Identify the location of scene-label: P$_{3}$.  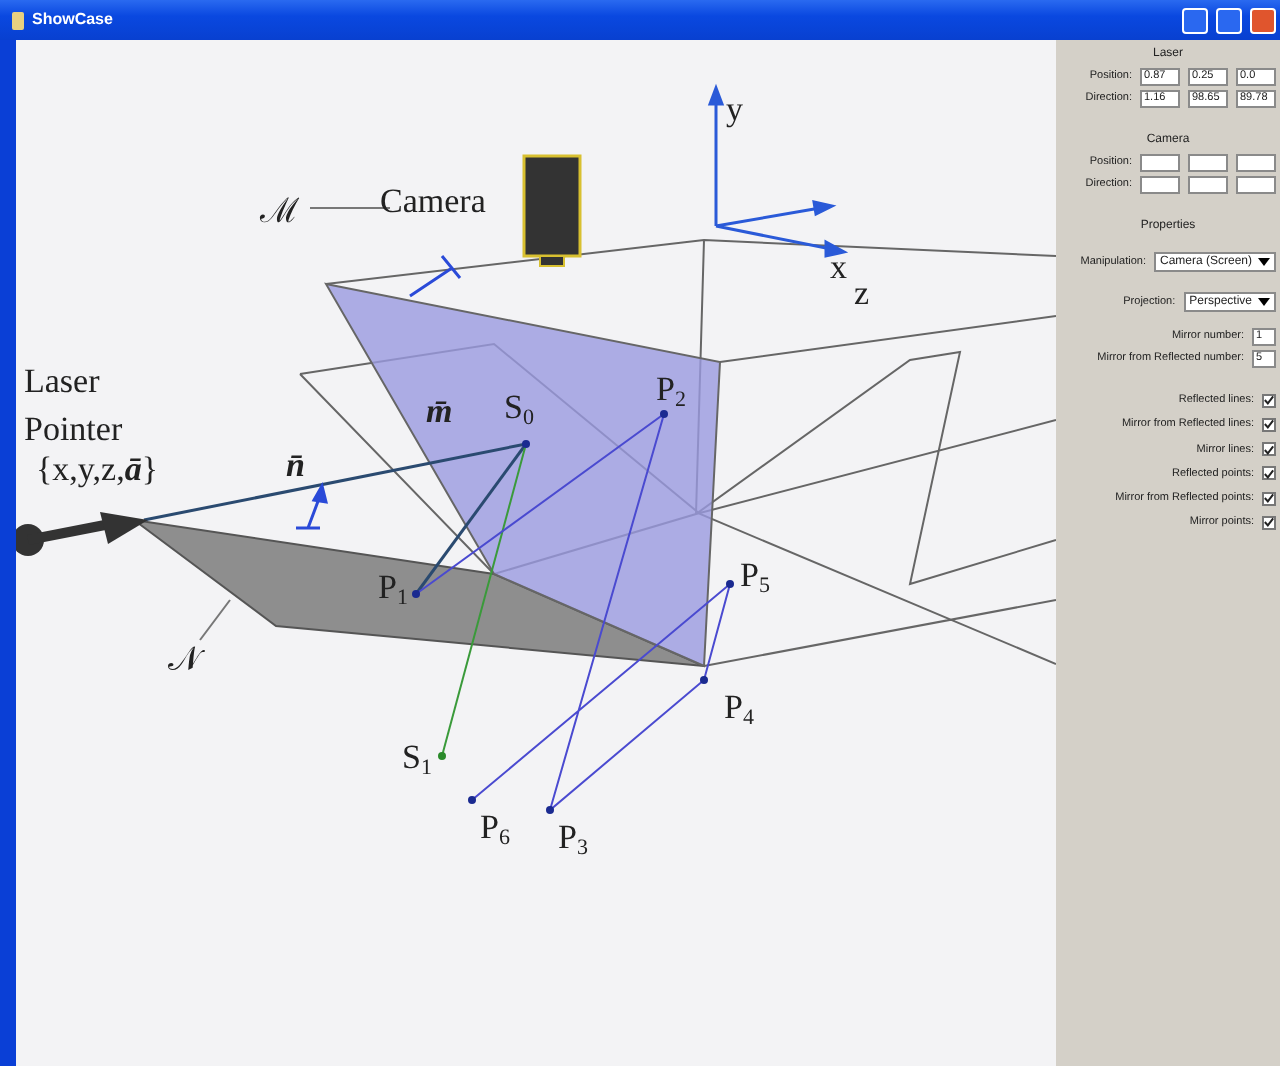
(573, 837).